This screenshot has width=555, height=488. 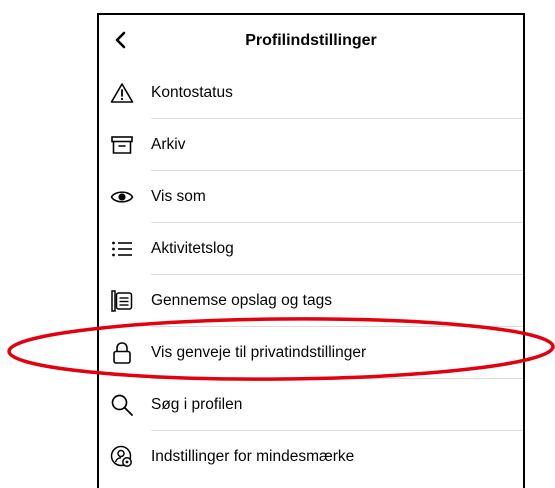 What do you see at coordinates (122, 249) in the screenshot?
I see `list-icon` at bounding box center [122, 249].